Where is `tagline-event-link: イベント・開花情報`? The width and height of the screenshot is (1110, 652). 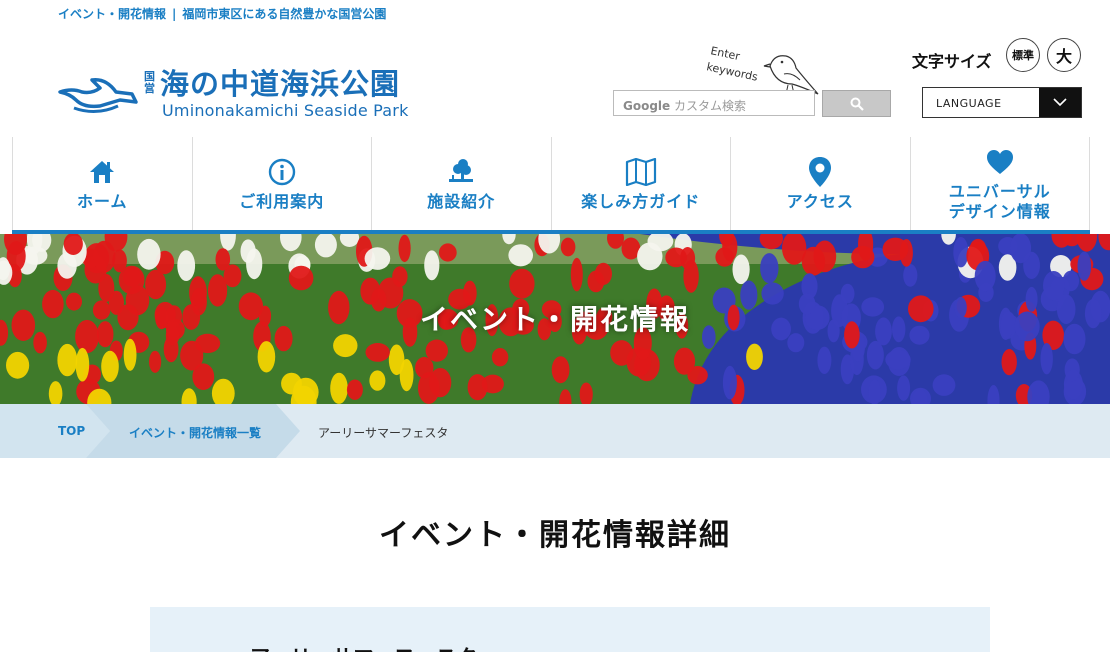
tagline-event-link: イベント・開花情報 is located at coordinates (112, 14).